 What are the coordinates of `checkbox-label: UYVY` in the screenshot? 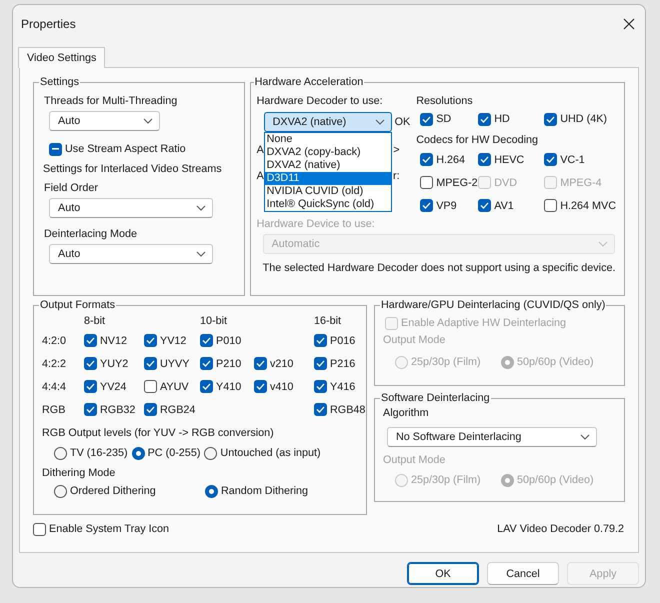 It's located at (175, 364).